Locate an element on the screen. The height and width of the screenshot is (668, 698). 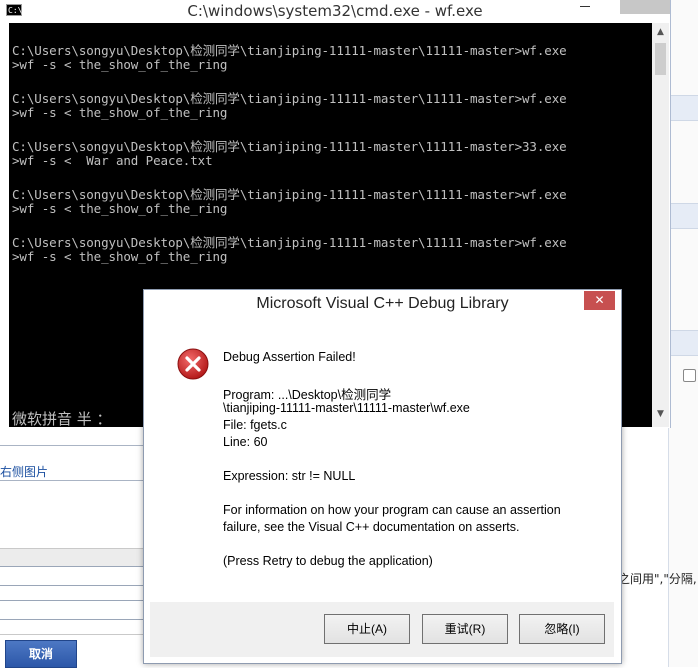
ime-status: 微软拼音 半 ： is located at coordinates (62, 418).